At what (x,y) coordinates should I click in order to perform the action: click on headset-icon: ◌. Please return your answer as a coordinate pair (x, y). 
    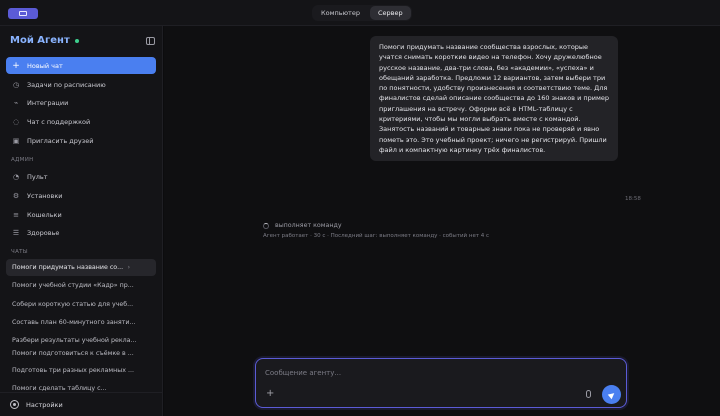
    Looking at the image, I should click on (16, 121).